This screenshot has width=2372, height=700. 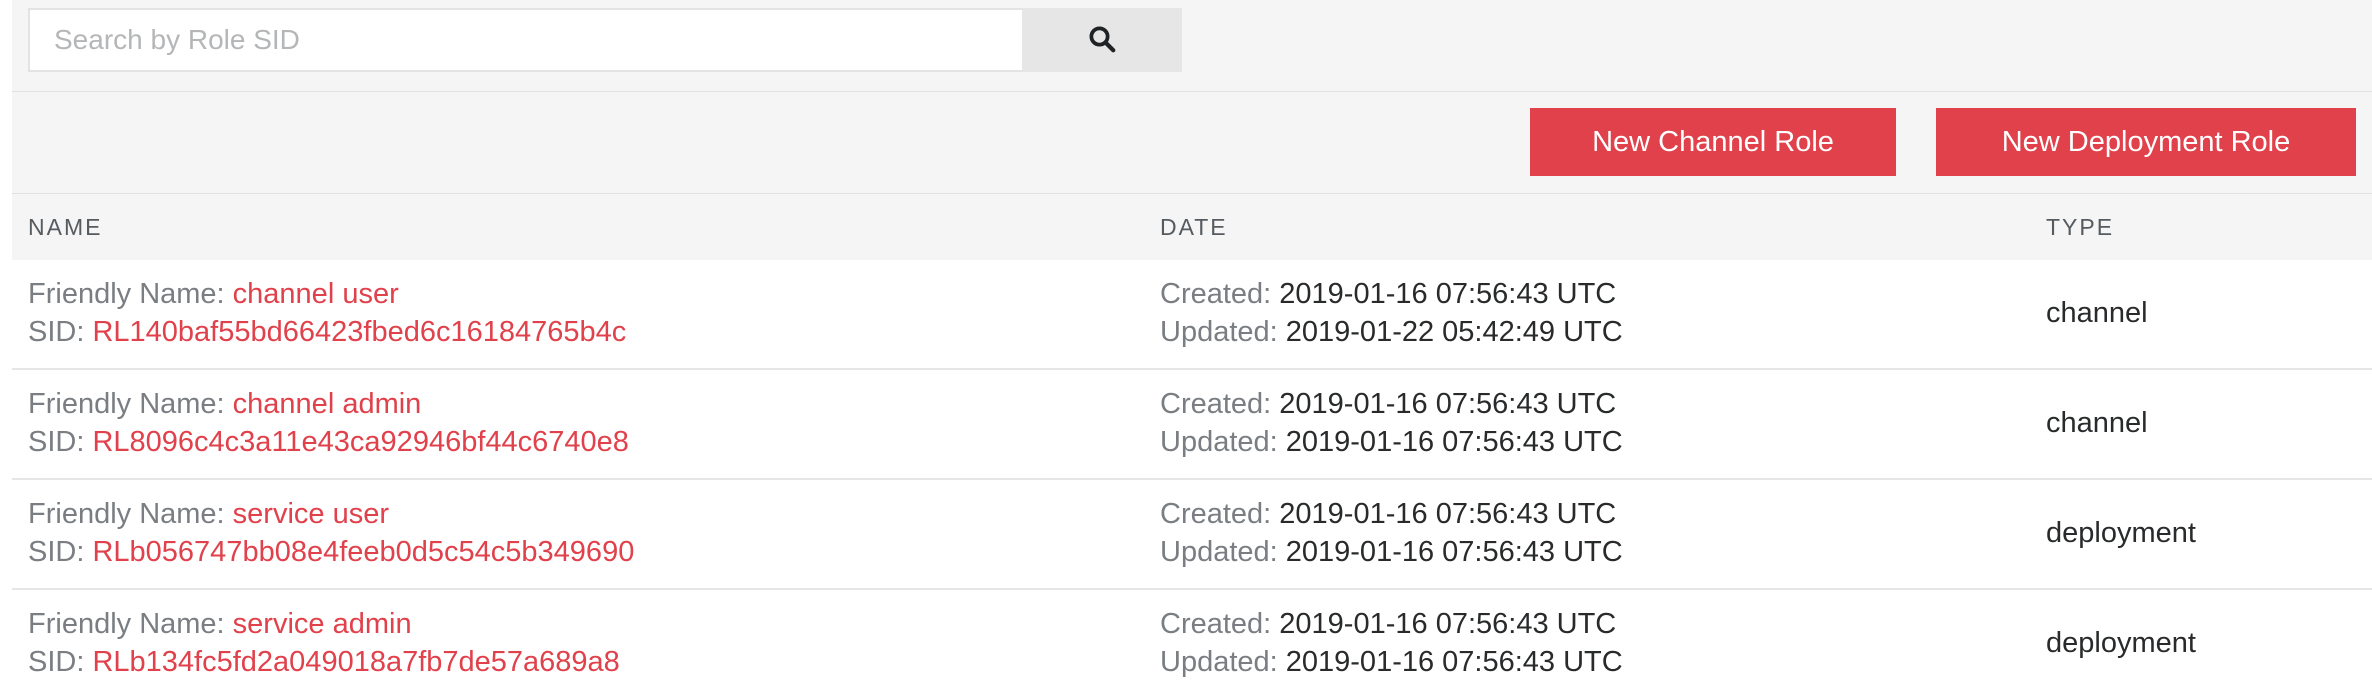 I want to click on header-name: NAME, so click(x=65, y=227).